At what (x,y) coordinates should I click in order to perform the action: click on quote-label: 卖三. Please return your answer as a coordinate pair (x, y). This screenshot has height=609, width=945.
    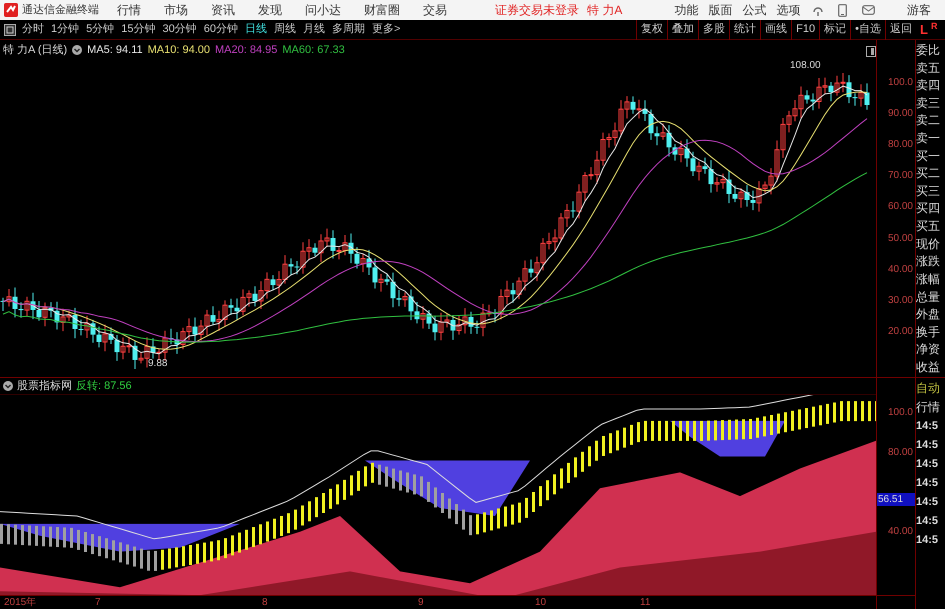
    Looking at the image, I should click on (928, 103).